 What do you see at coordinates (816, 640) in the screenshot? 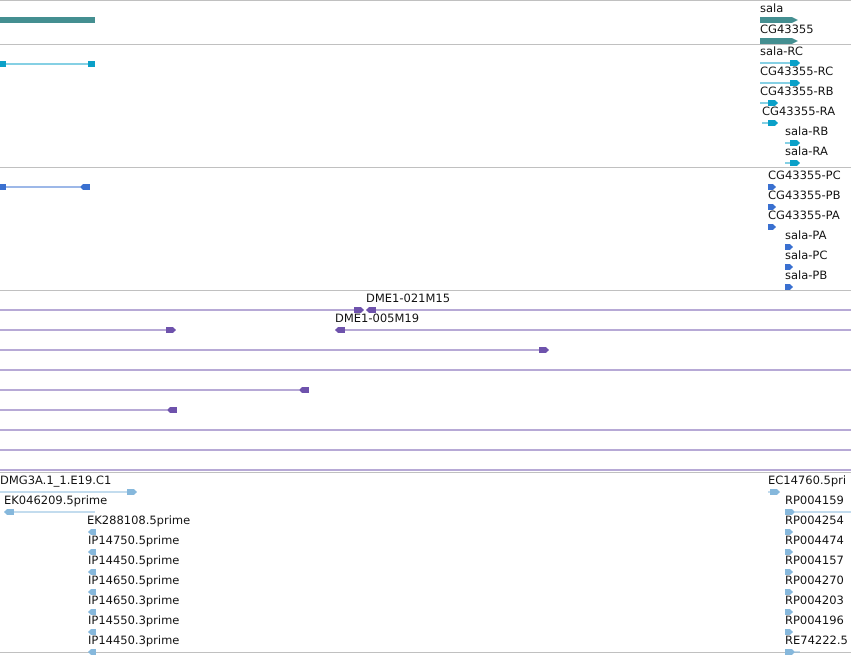
I see `feature-label: RE74222.5` at bounding box center [816, 640].